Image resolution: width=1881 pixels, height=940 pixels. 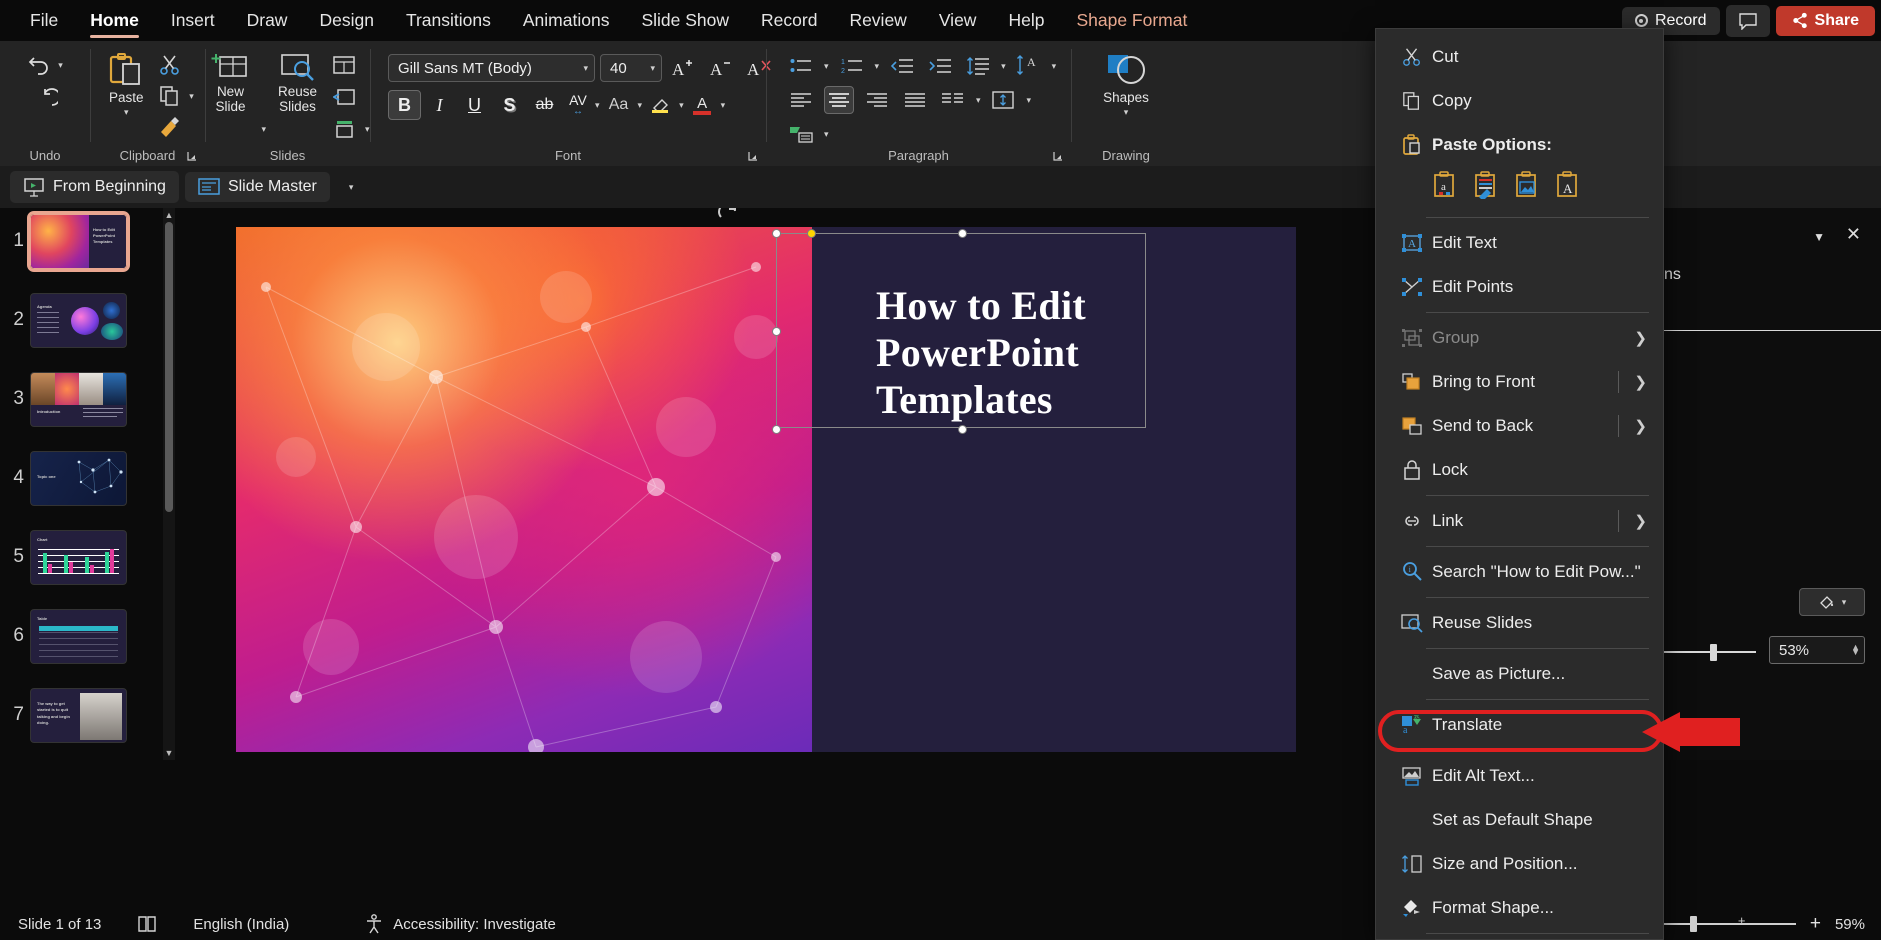 I want to click on resize-handle-s, so click(x=962, y=429).